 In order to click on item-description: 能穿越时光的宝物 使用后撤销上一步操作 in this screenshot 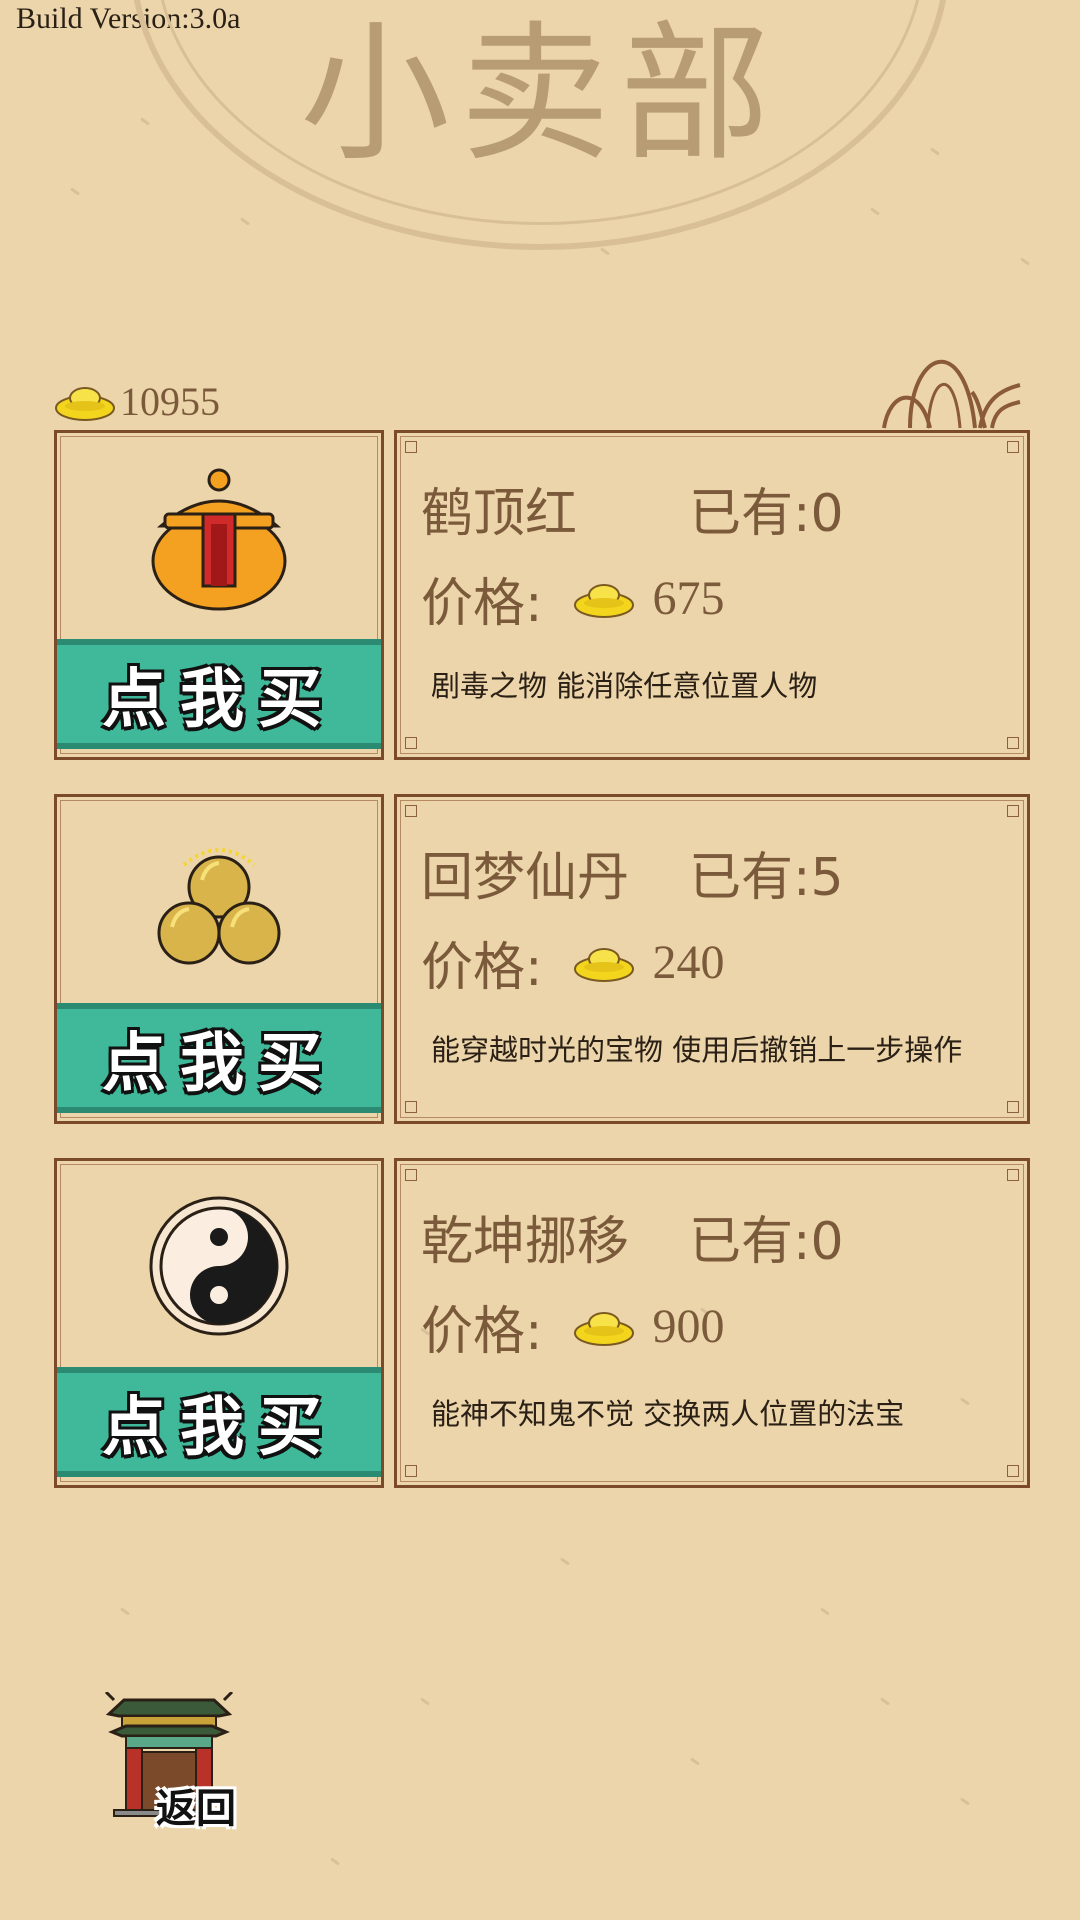, I will do `click(697, 1050)`.